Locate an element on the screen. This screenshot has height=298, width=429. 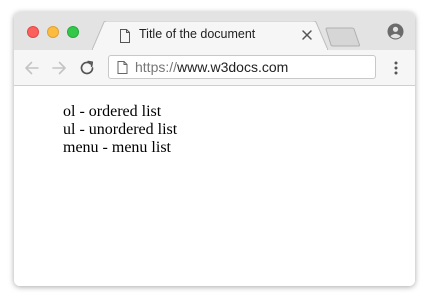
text-line: ul - unordered list is located at coordinates (120, 129).